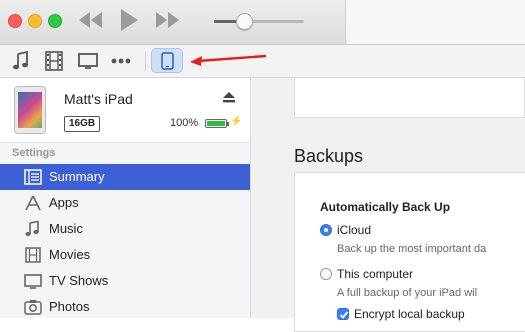 The image size is (525, 332). I want to click on volume-knob, so click(244, 21).